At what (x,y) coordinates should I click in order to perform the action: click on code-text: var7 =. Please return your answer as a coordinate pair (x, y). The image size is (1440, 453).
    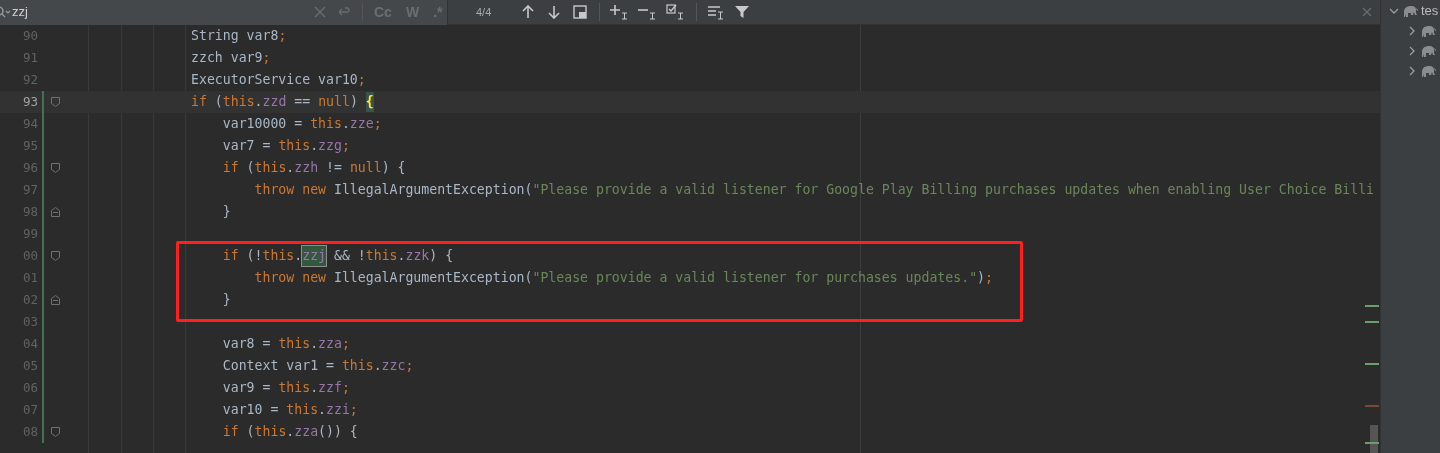
    Looking at the image, I should click on (246, 146).